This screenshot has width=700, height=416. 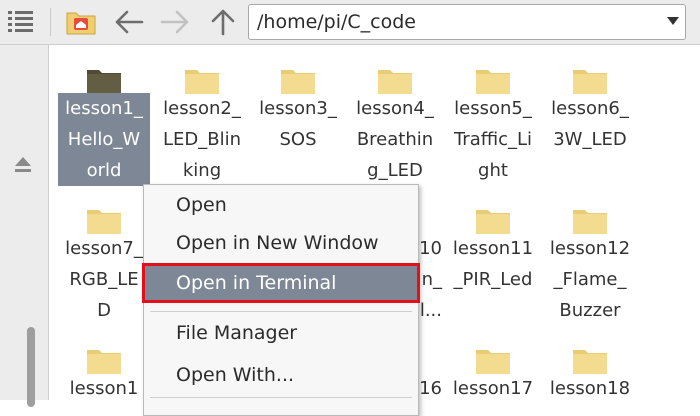 What do you see at coordinates (175, 22) in the screenshot?
I see `forward-arrow-icon` at bounding box center [175, 22].